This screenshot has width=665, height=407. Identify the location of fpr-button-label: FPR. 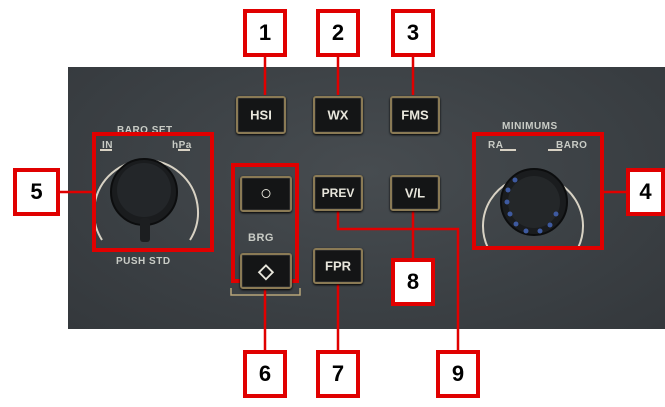
(338, 266).